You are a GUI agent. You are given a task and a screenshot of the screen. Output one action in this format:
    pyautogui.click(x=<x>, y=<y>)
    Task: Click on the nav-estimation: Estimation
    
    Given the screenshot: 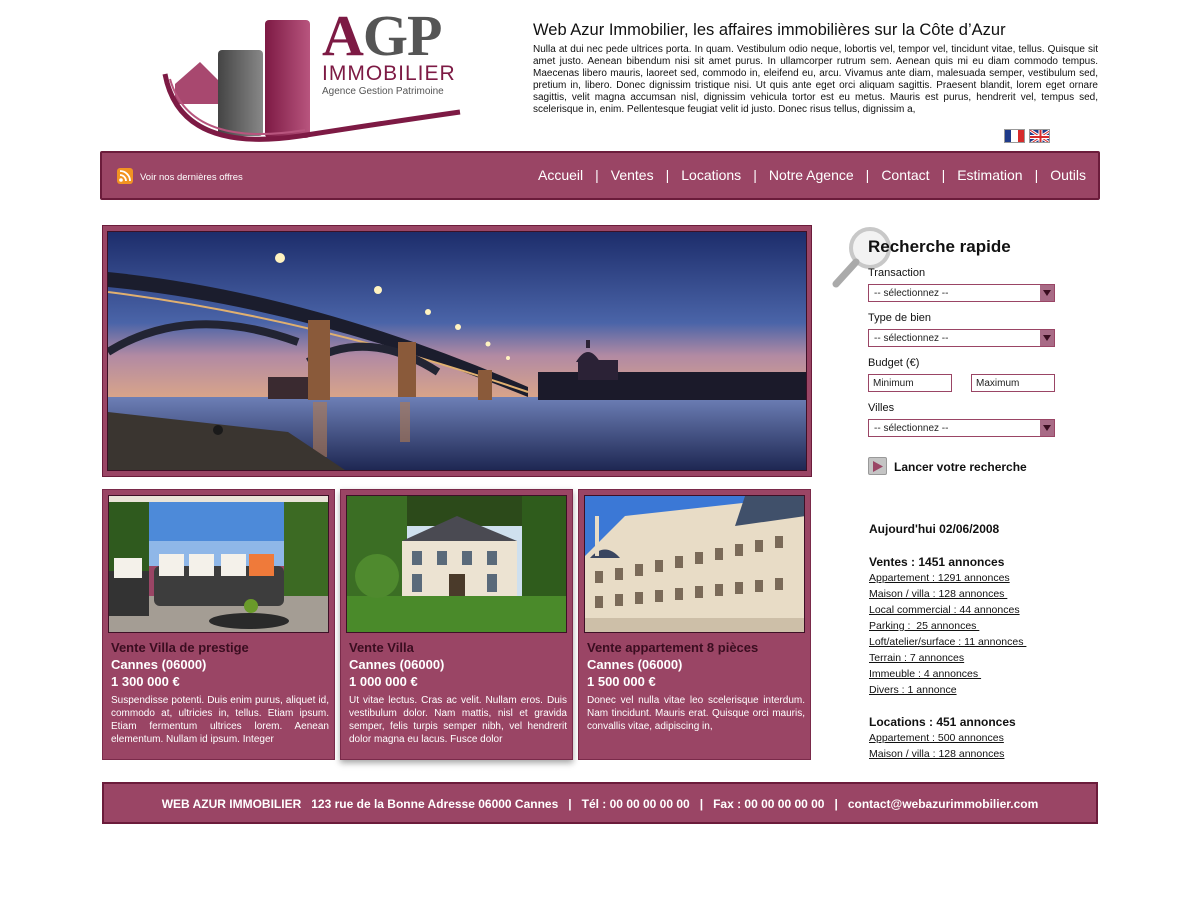 What is the action you would take?
    pyautogui.click(x=989, y=175)
    